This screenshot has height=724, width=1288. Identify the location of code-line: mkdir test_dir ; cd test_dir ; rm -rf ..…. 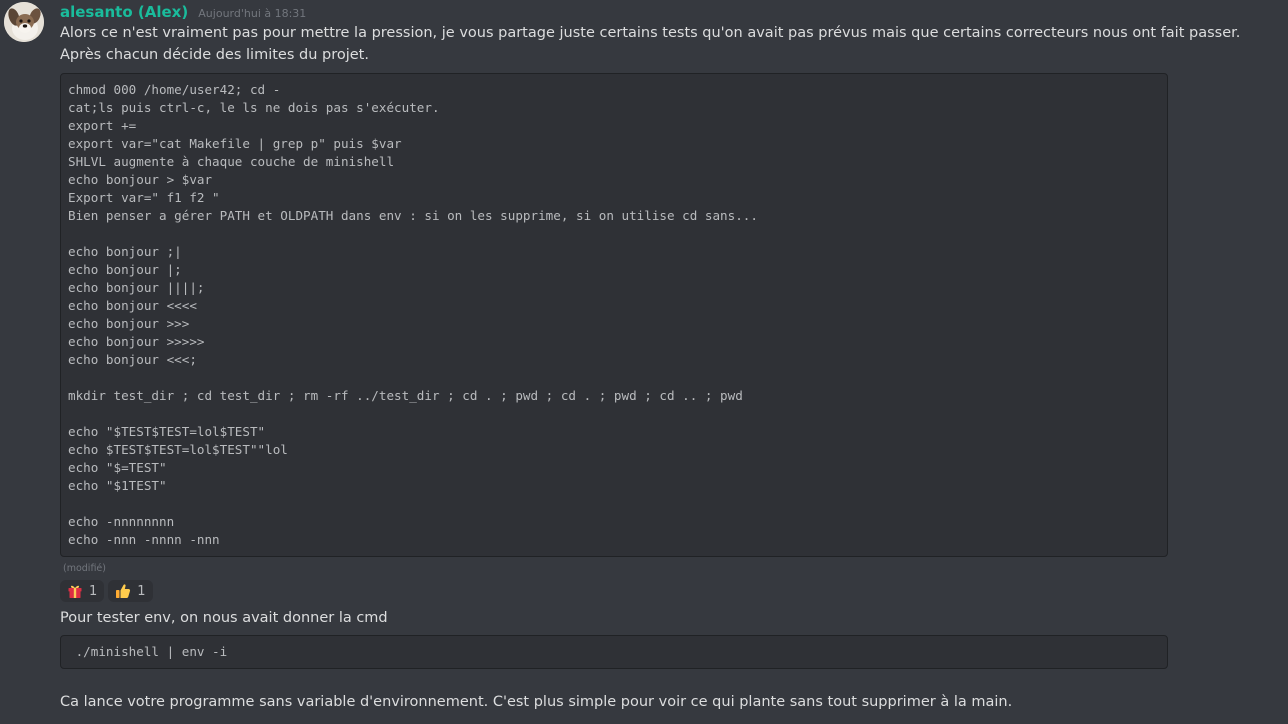
(405, 395).